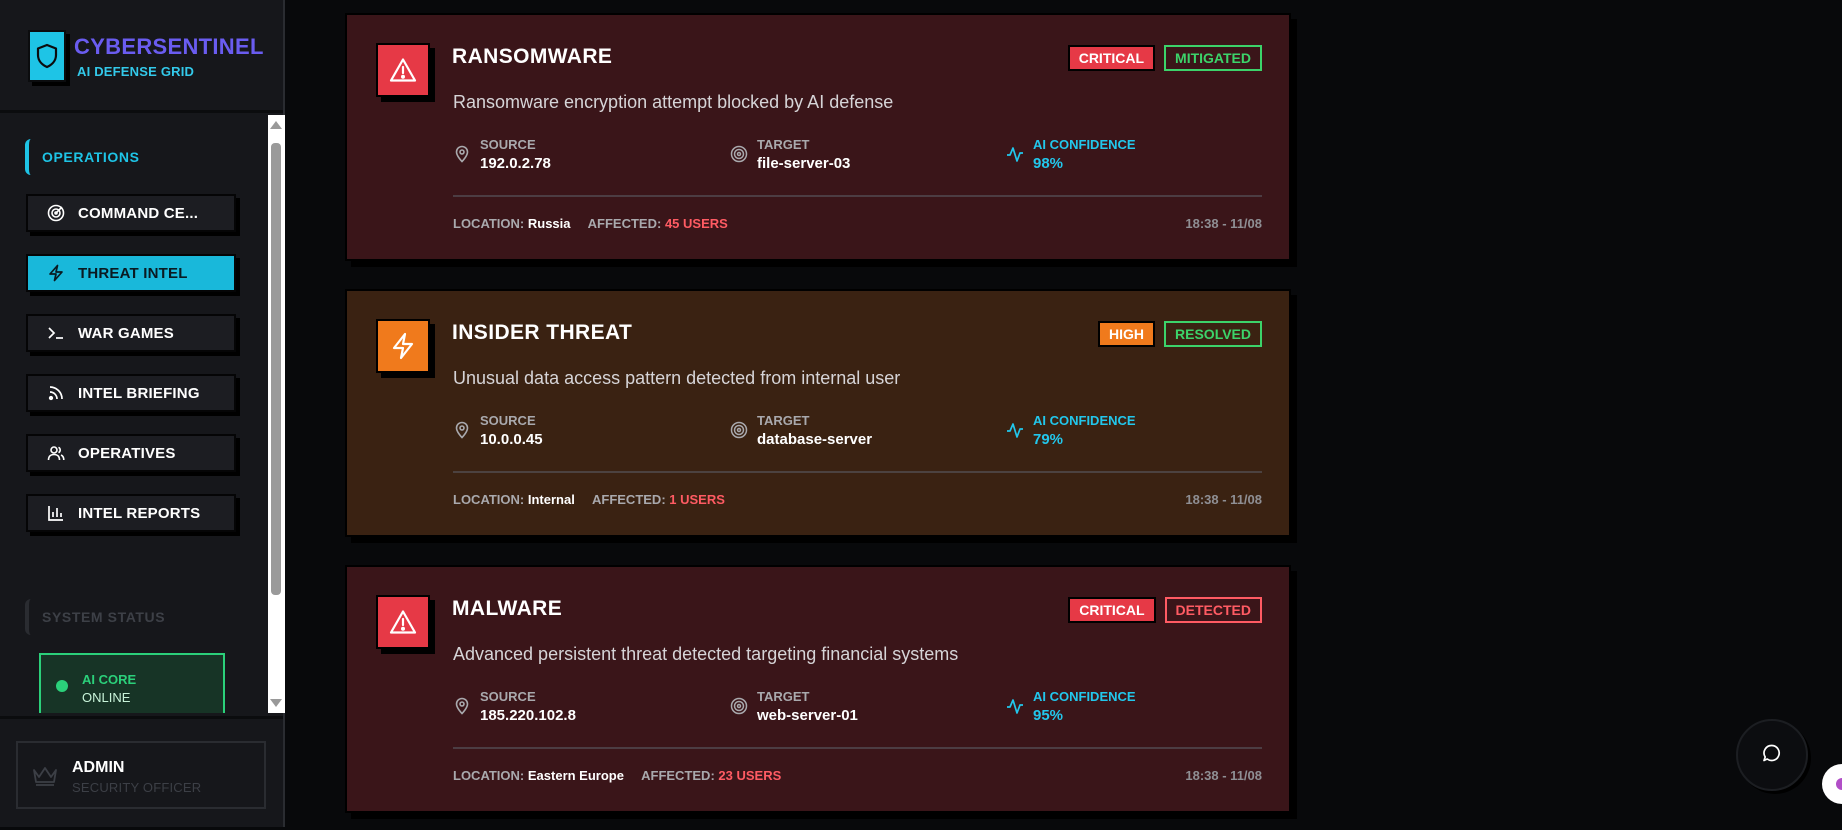 The width and height of the screenshot is (1842, 830). Describe the element at coordinates (56, 333) in the screenshot. I see `terminal-icon` at that location.